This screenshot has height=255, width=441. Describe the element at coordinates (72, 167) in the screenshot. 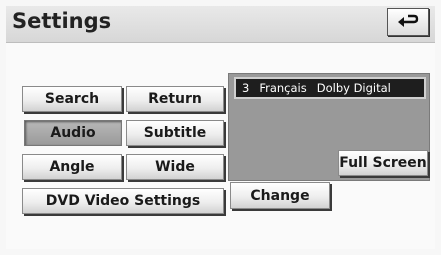

I see `angle-button: Angle` at that location.